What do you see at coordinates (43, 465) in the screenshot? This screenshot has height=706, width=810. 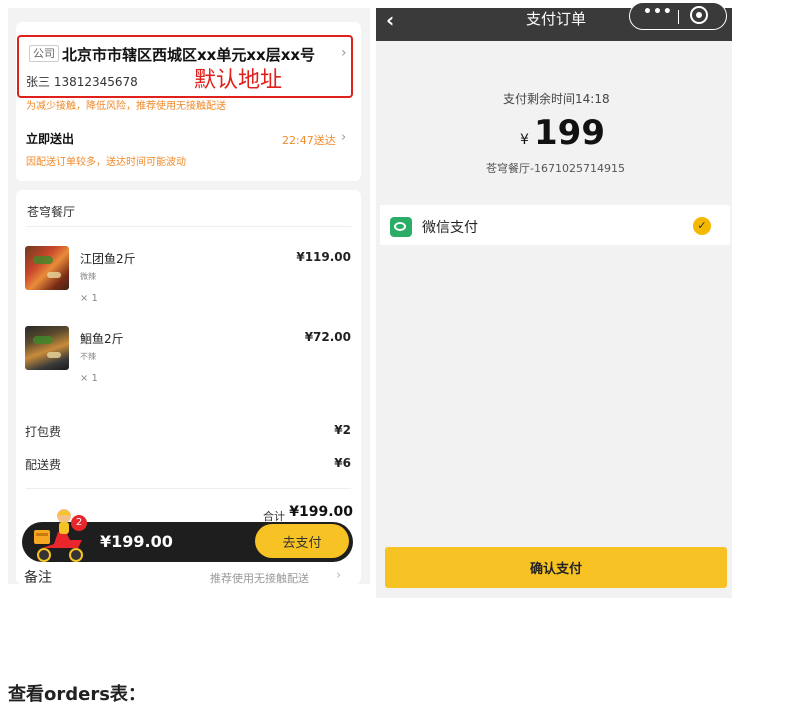 I see `delivery-fee-label: 配送费` at bounding box center [43, 465].